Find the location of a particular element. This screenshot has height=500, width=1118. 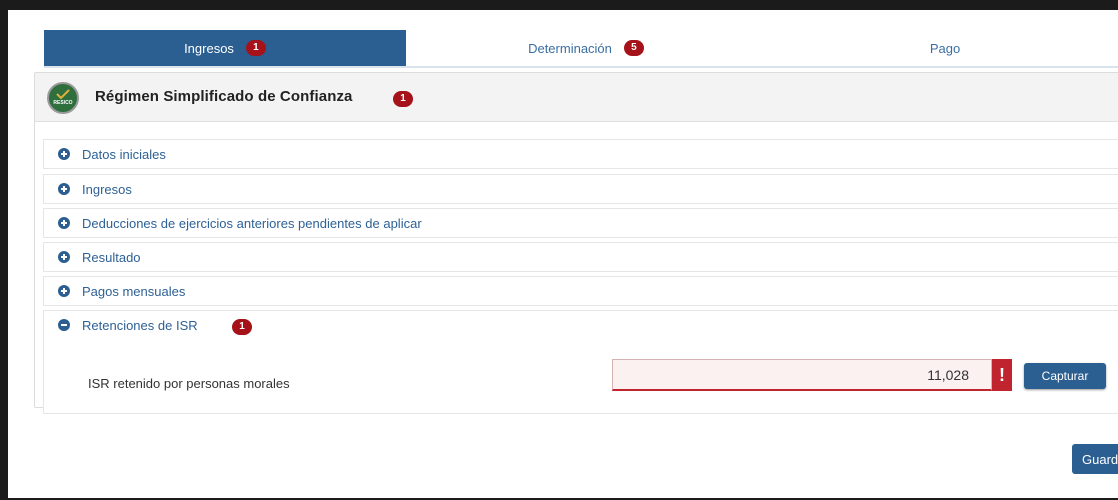

tab-ingresos: Ingresos 1 is located at coordinates (225, 48).